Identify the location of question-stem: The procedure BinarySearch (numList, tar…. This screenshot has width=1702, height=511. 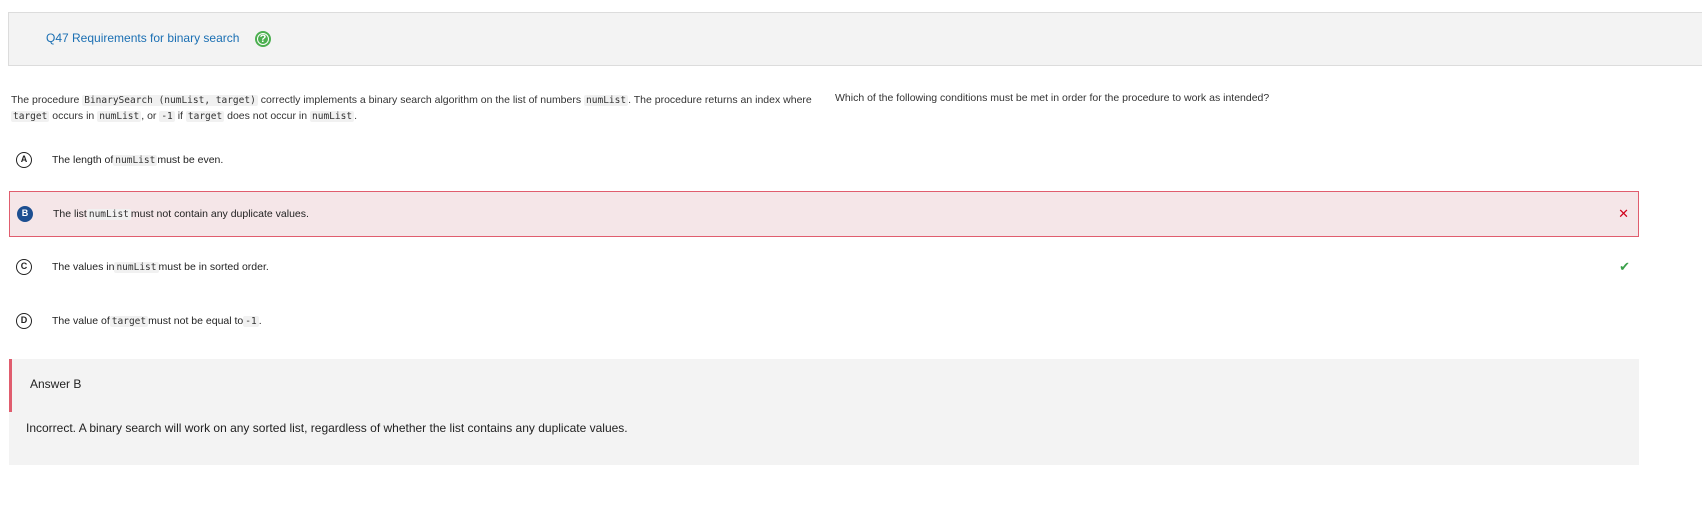
(411, 108).